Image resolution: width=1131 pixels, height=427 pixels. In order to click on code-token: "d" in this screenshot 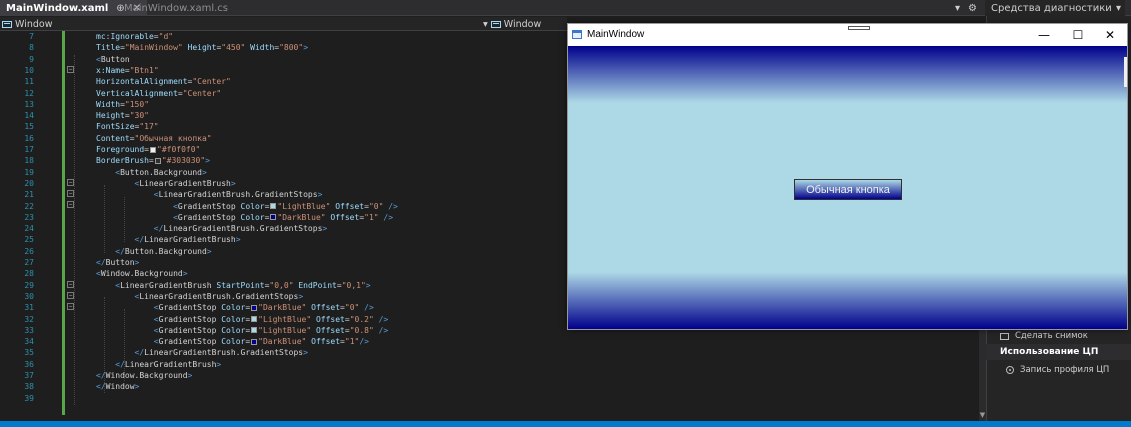, I will do `click(166, 36)`.